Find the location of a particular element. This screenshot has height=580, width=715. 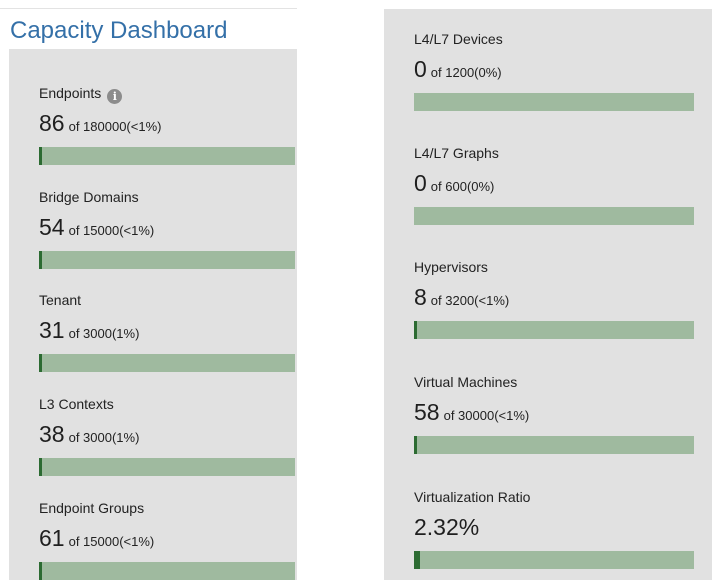

metric-label: L3 Contexts is located at coordinates (76, 404).